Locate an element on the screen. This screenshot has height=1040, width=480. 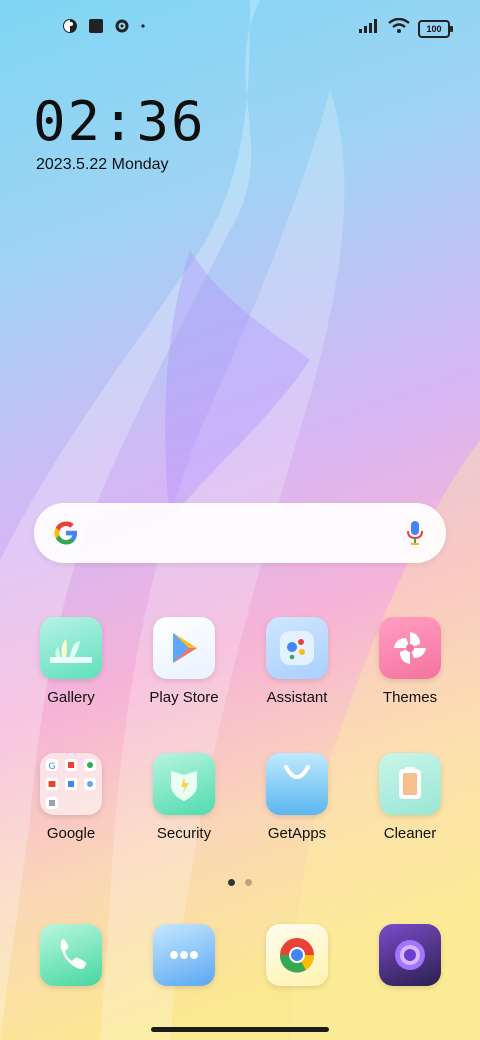
dock-phone is located at coordinates (71, 955).